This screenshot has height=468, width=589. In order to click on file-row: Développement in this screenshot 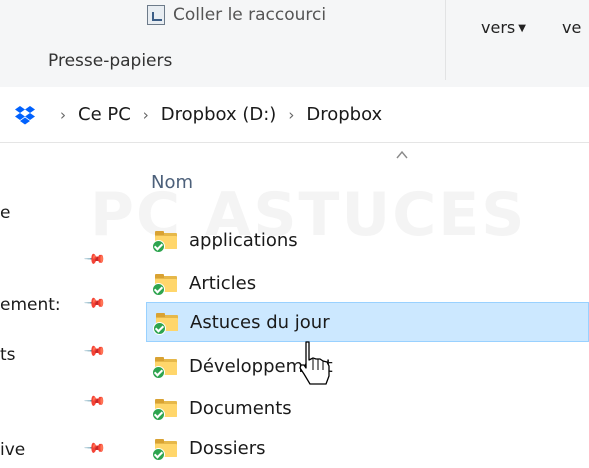, I will do `click(367, 366)`.